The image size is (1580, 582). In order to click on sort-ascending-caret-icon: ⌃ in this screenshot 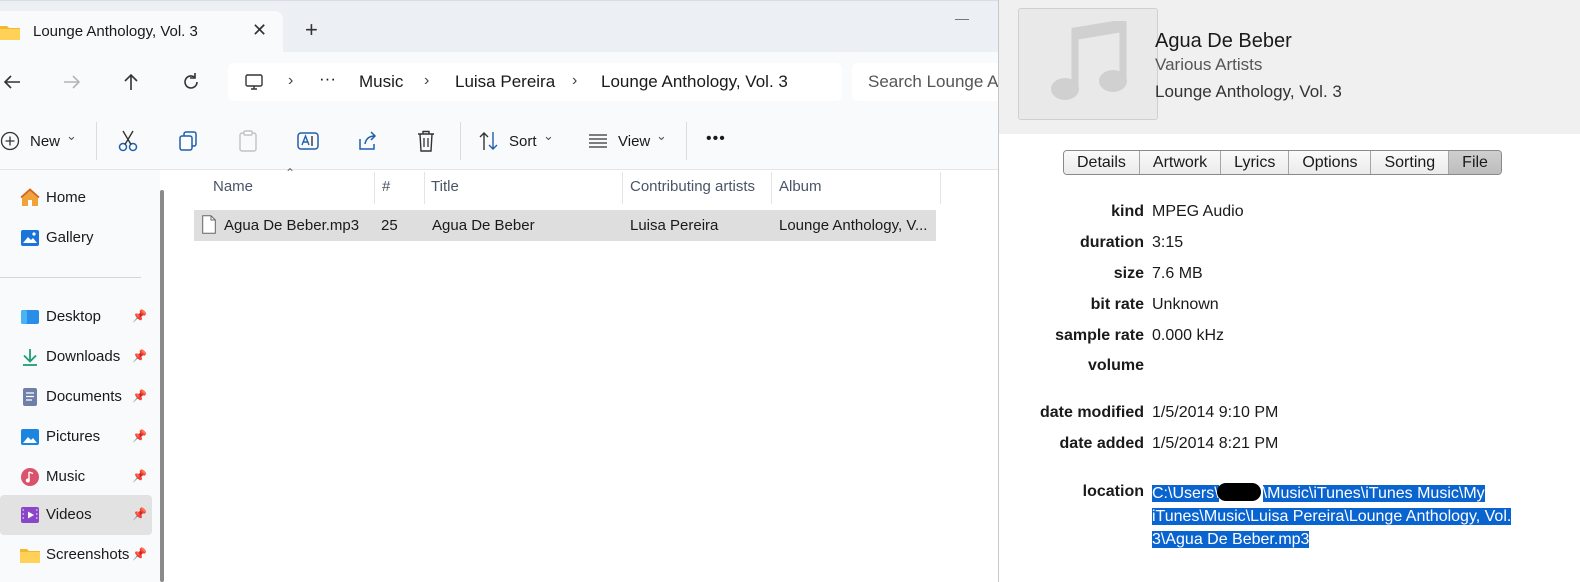, I will do `click(290, 173)`.